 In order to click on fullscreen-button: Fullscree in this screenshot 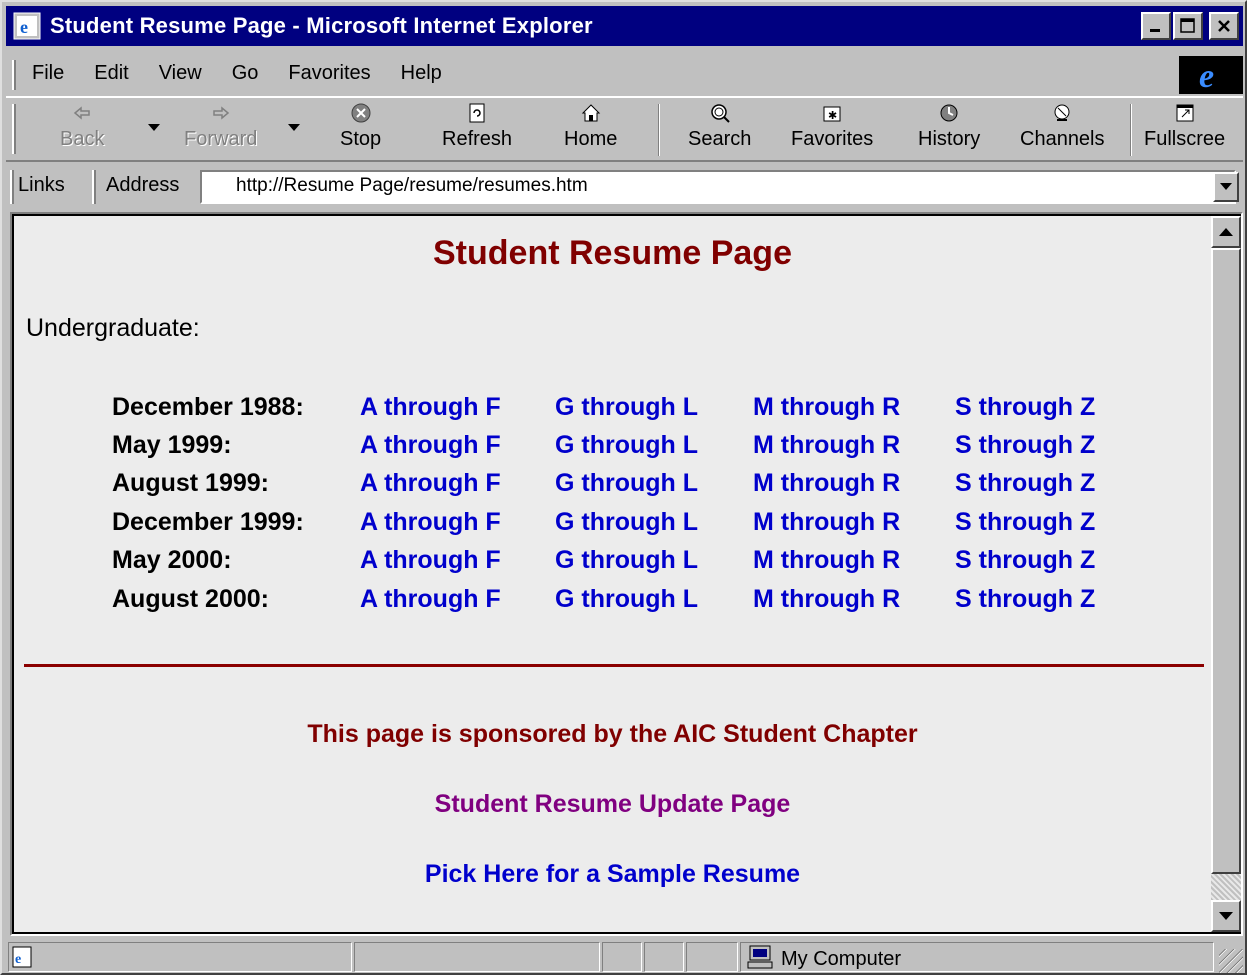, I will do `click(1184, 126)`.